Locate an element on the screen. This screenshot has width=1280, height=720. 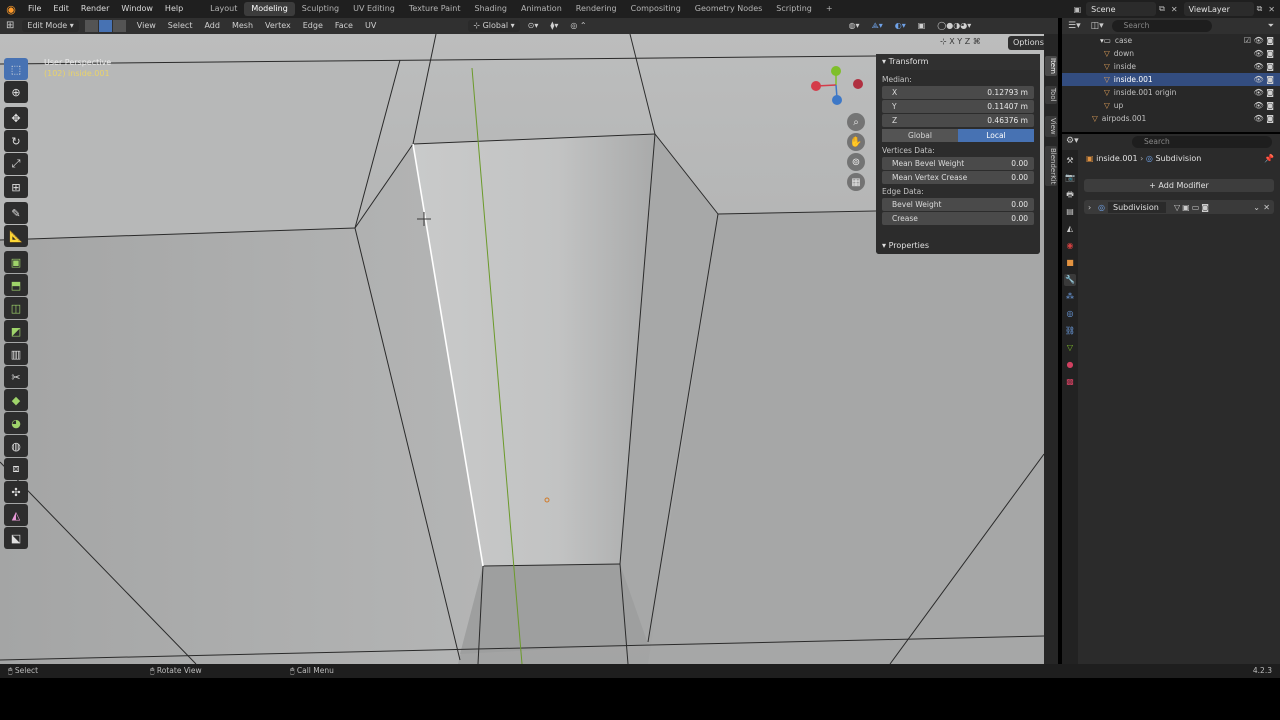
modifier-toggle-icons: ▽▣▭◙ is located at coordinates (1192, 207).